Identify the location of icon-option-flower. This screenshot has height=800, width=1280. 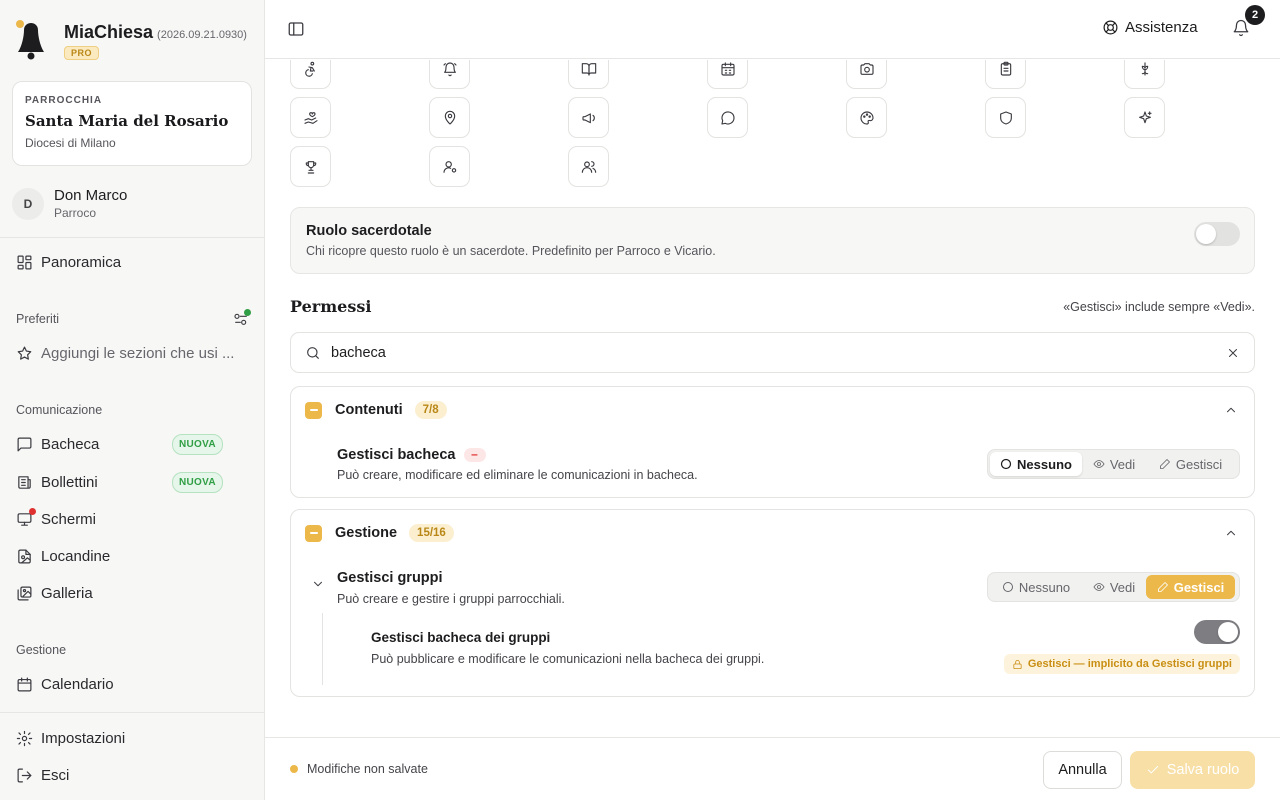
(1144, 74).